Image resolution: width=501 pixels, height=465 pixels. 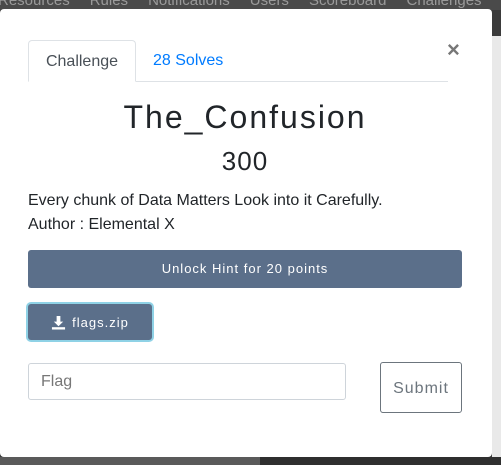 I want to click on nav-rules: Rules, so click(x=109, y=4).